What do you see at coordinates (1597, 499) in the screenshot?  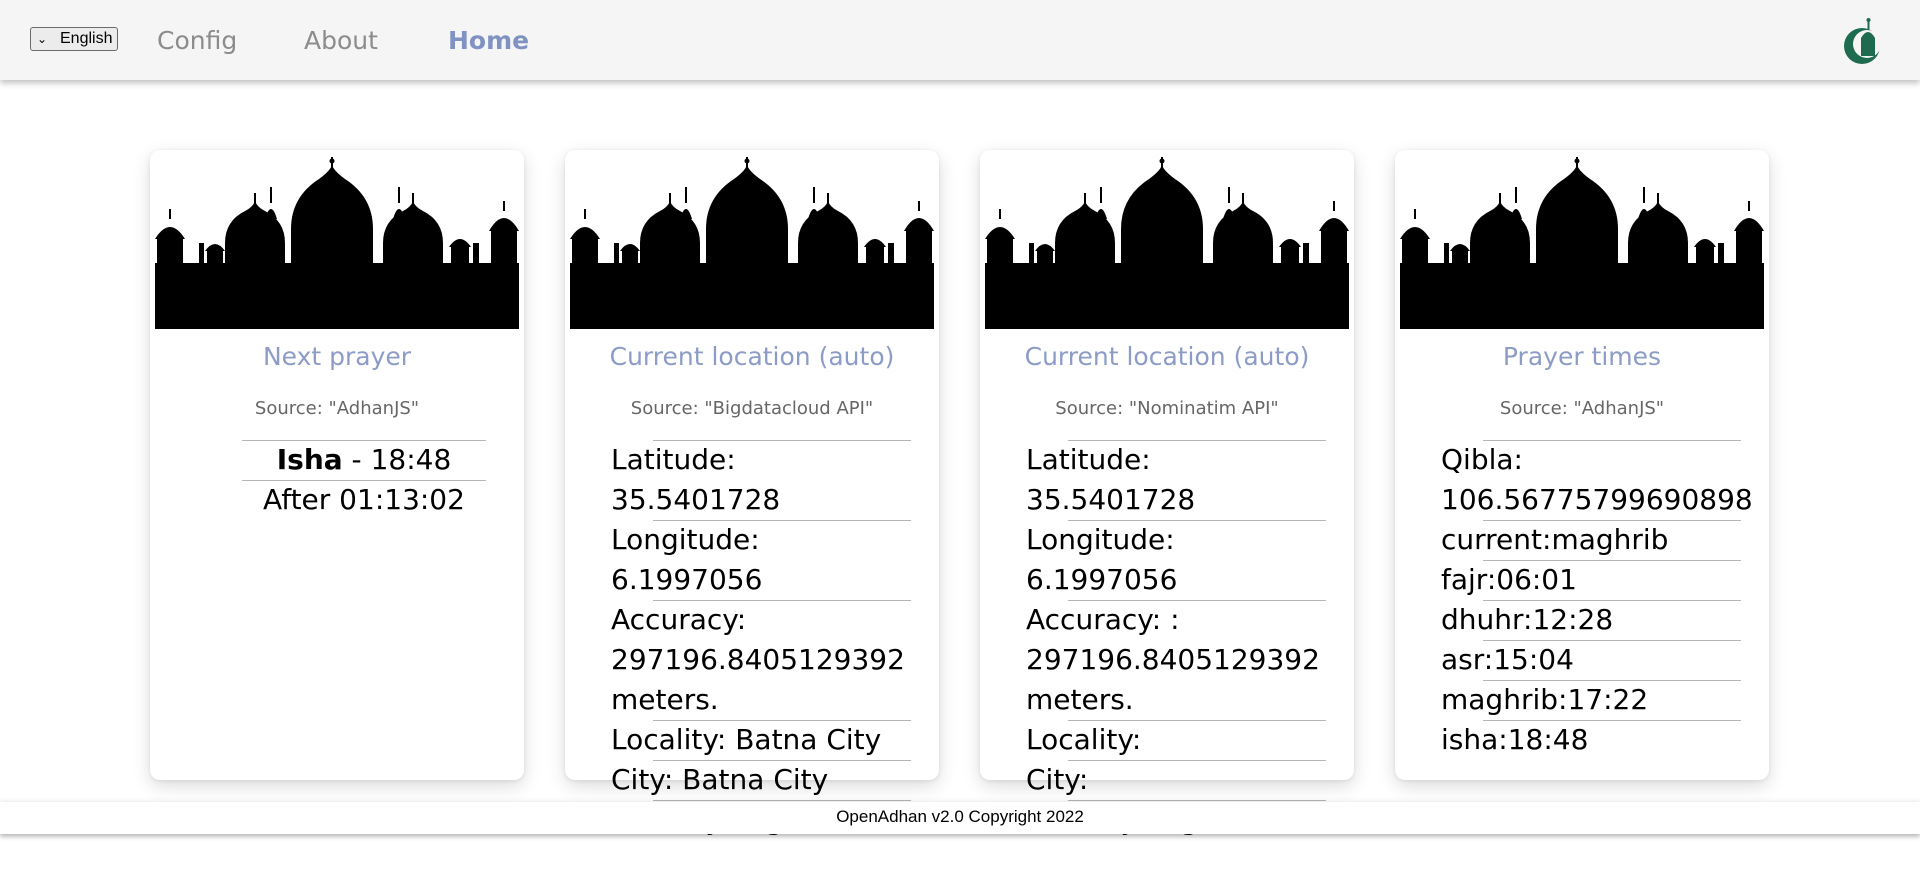 I see `qibla-value: 106.56775799690898` at bounding box center [1597, 499].